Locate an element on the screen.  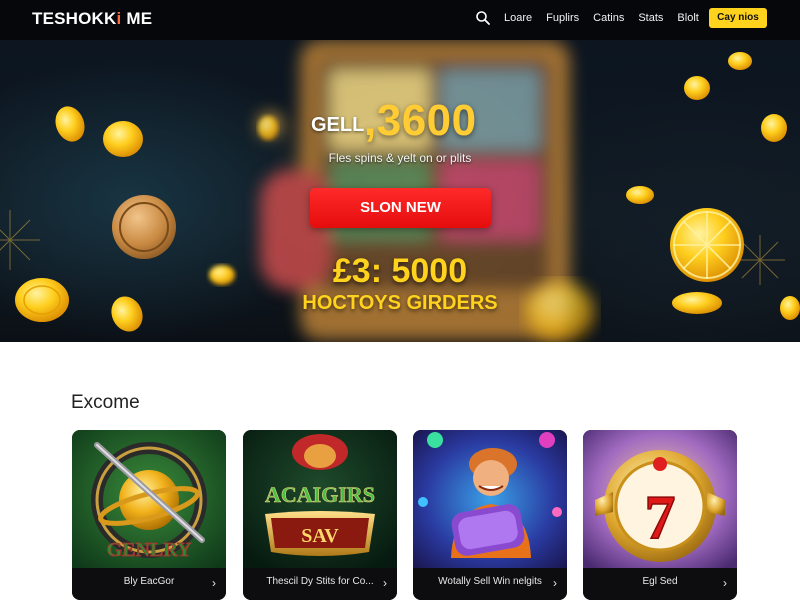
nav-item-blolt: Blolt is located at coordinates (687, 18).